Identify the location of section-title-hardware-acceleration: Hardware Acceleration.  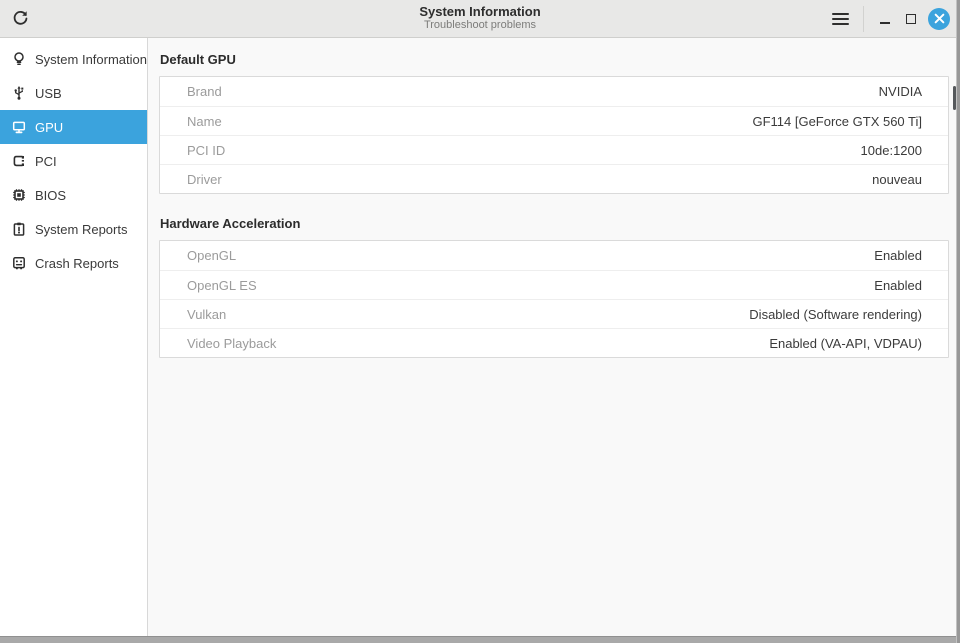
(230, 223).